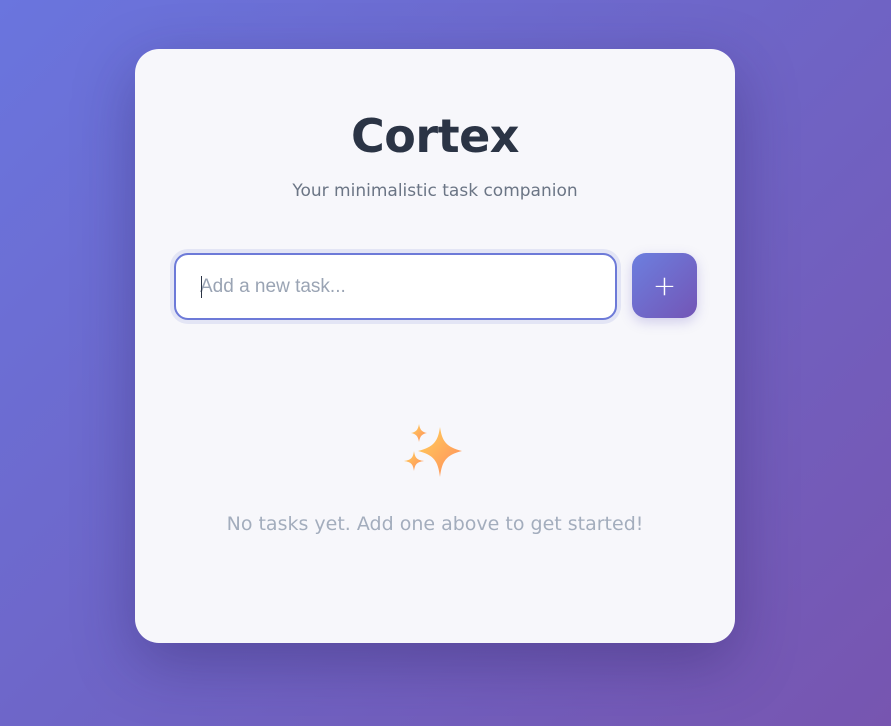  What do you see at coordinates (435, 136) in the screenshot?
I see `app-title: Cortex` at bounding box center [435, 136].